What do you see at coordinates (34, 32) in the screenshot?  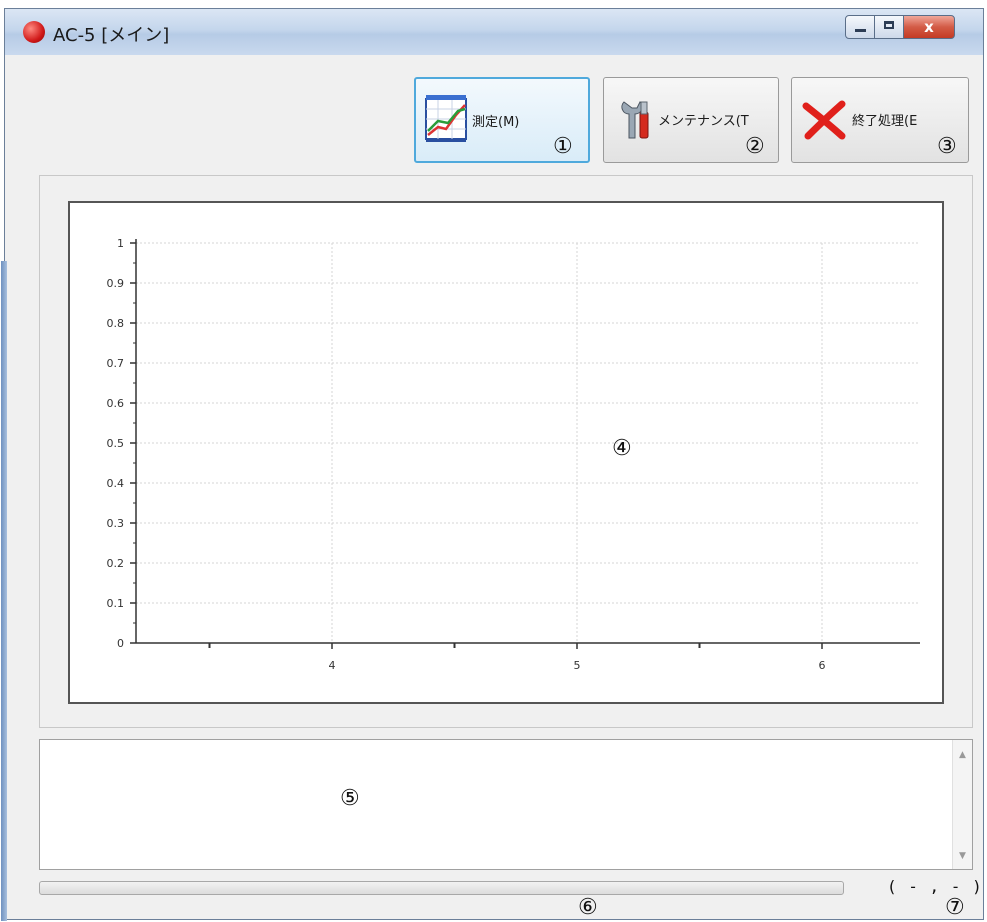 I see `app-icon` at bounding box center [34, 32].